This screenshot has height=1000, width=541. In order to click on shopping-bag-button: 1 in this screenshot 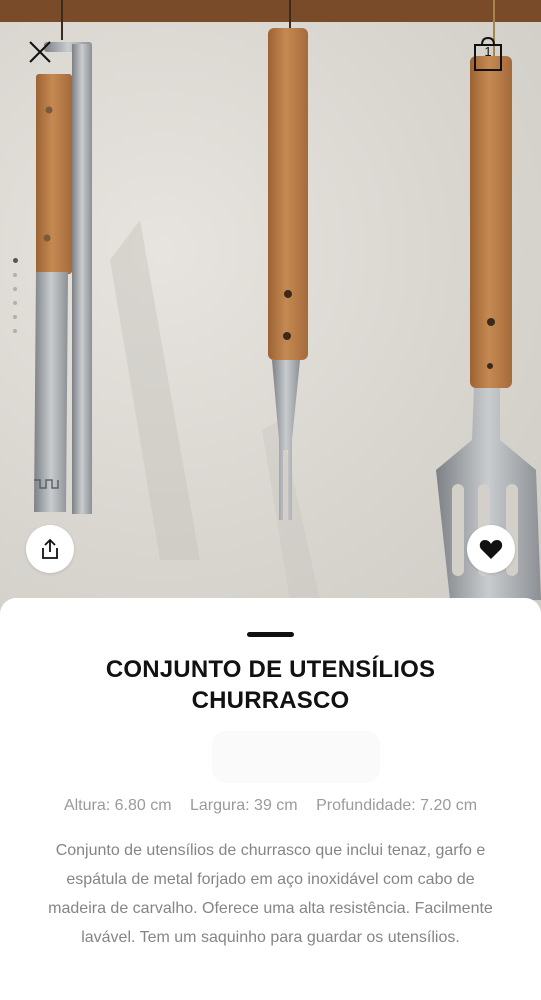, I will do `click(488, 54)`.